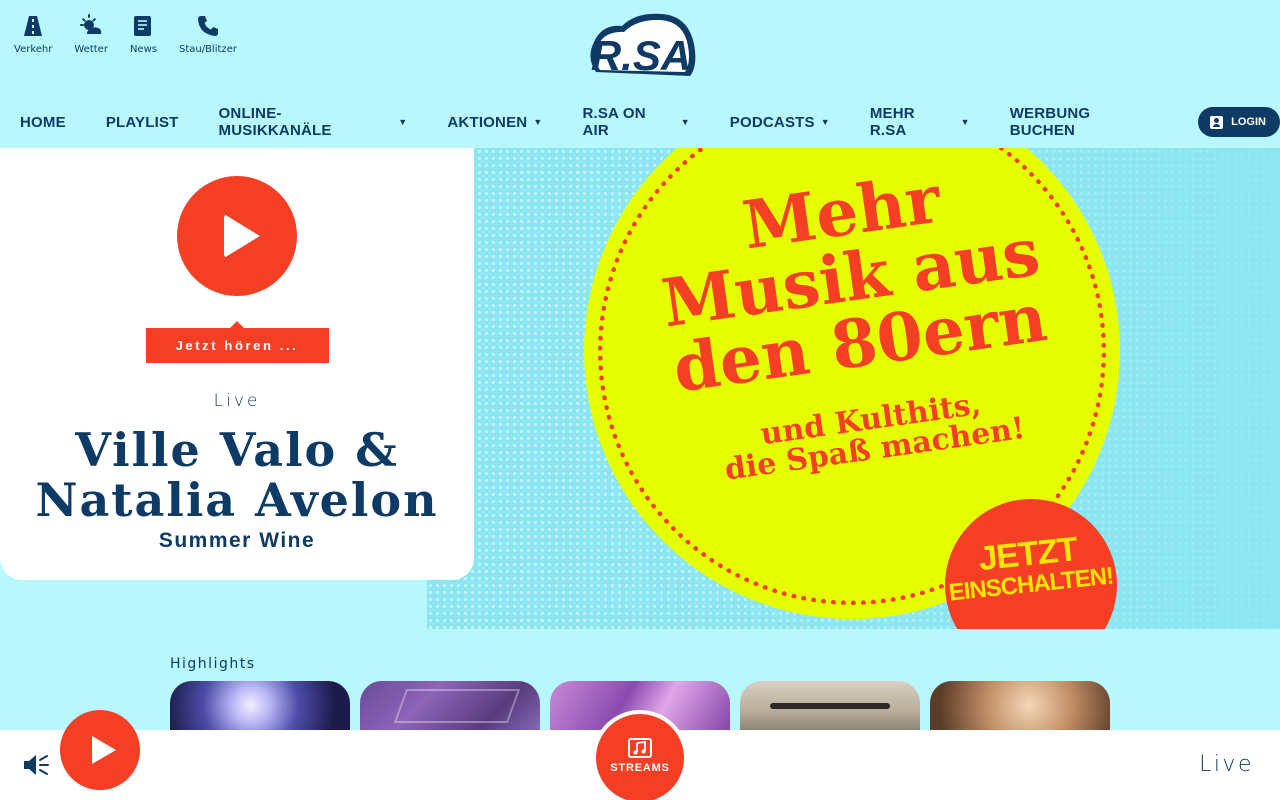  I want to click on nav-podcasts: PODCASTS ▼, so click(780, 122).